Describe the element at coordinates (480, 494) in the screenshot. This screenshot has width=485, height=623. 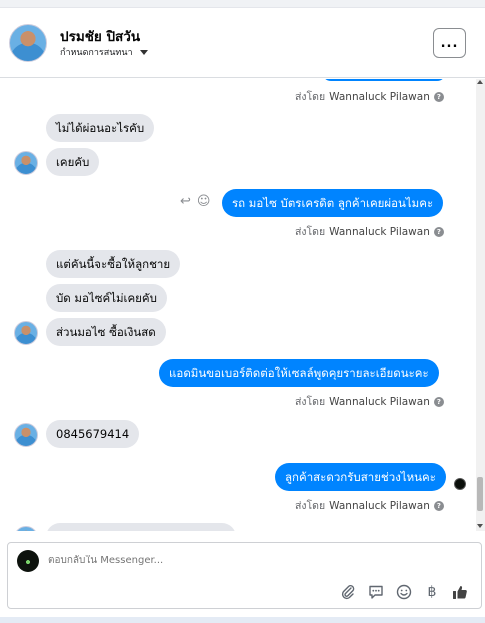
I see `scroll-thumb` at that location.